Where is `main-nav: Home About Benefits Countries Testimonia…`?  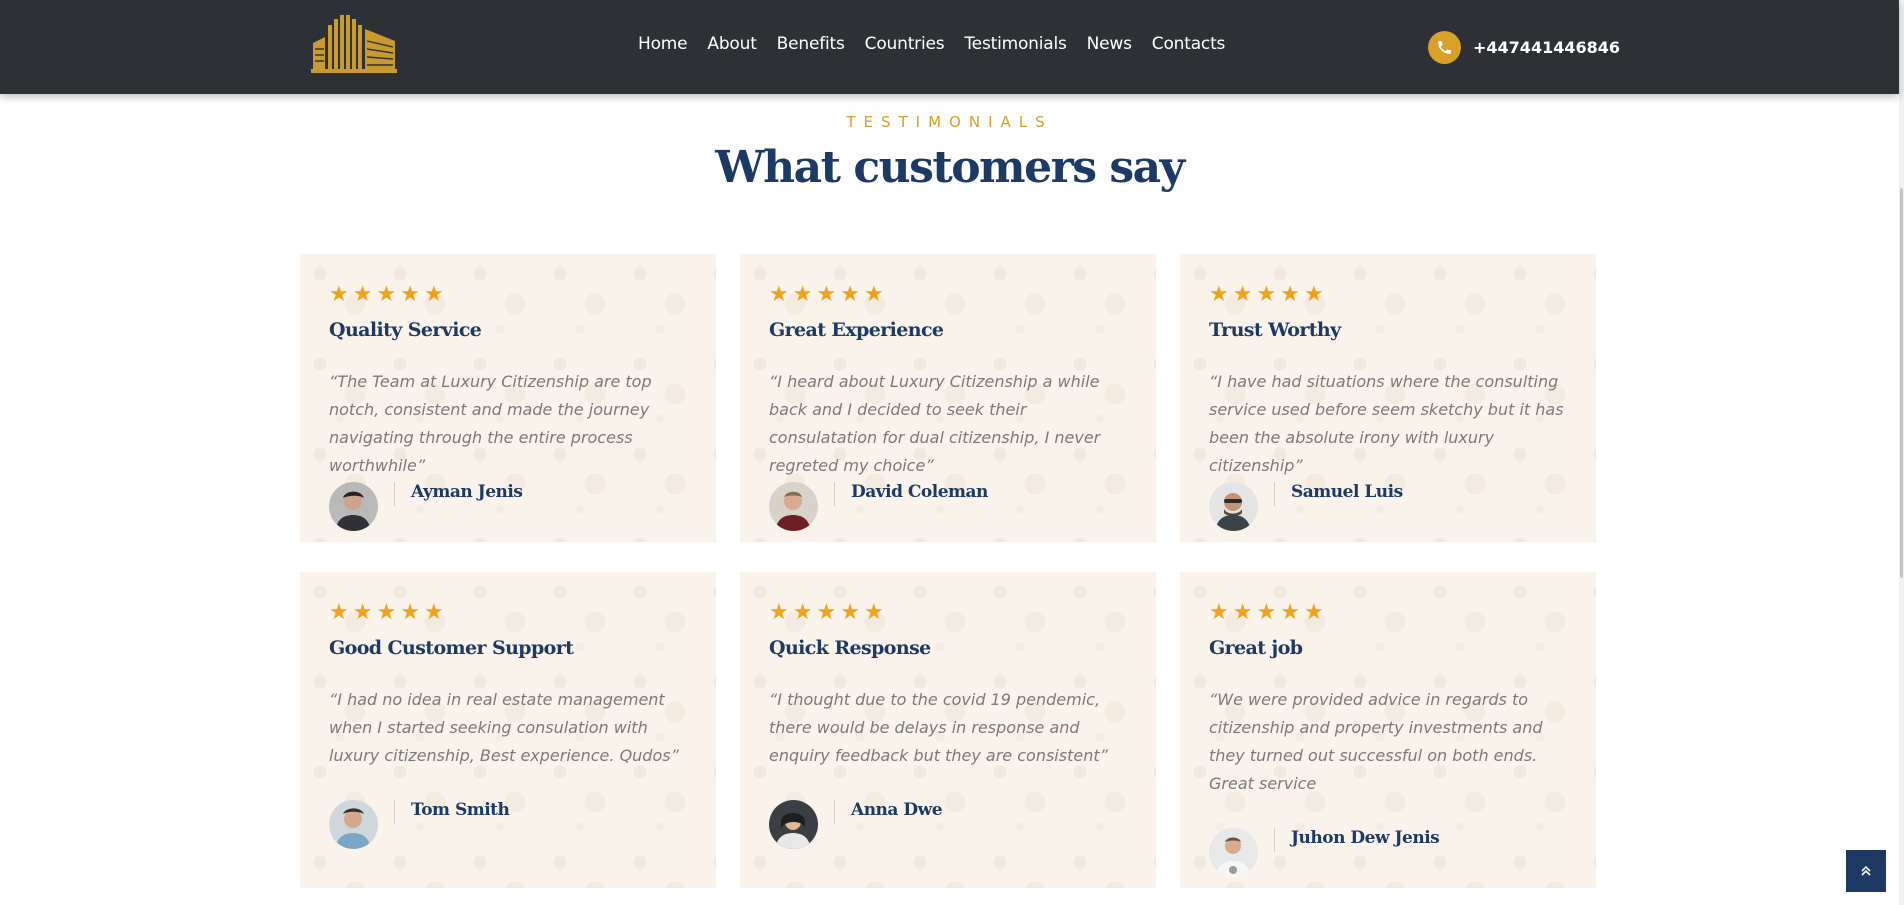 main-nav: Home About Benefits Countries Testimonia… is located at coordinates (941, 44).